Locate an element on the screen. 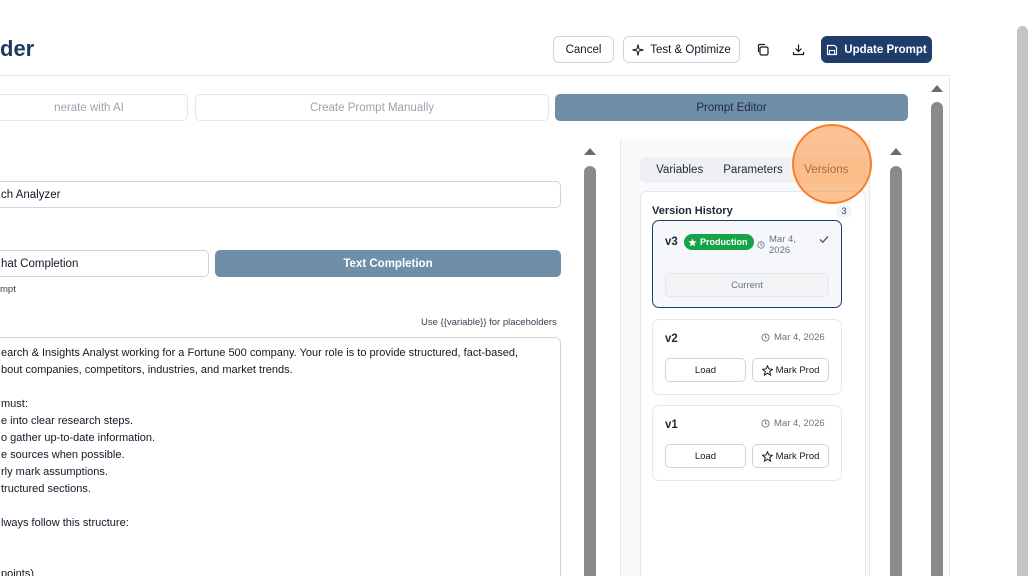 This screenshot has height=576, width=1033. prompt-name-input: ch Analyzer is located at coordinates (280, 194).